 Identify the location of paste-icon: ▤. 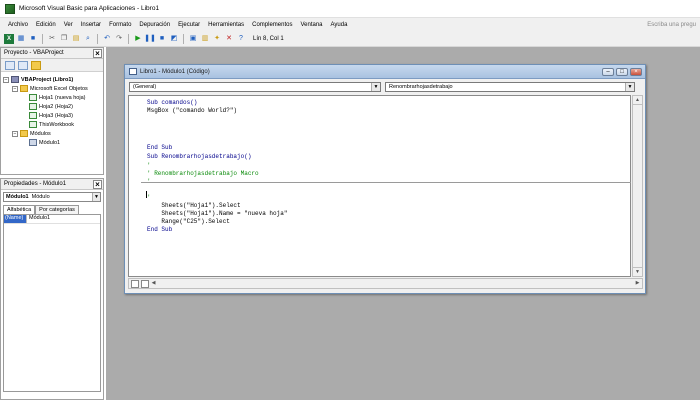
(76, 39).